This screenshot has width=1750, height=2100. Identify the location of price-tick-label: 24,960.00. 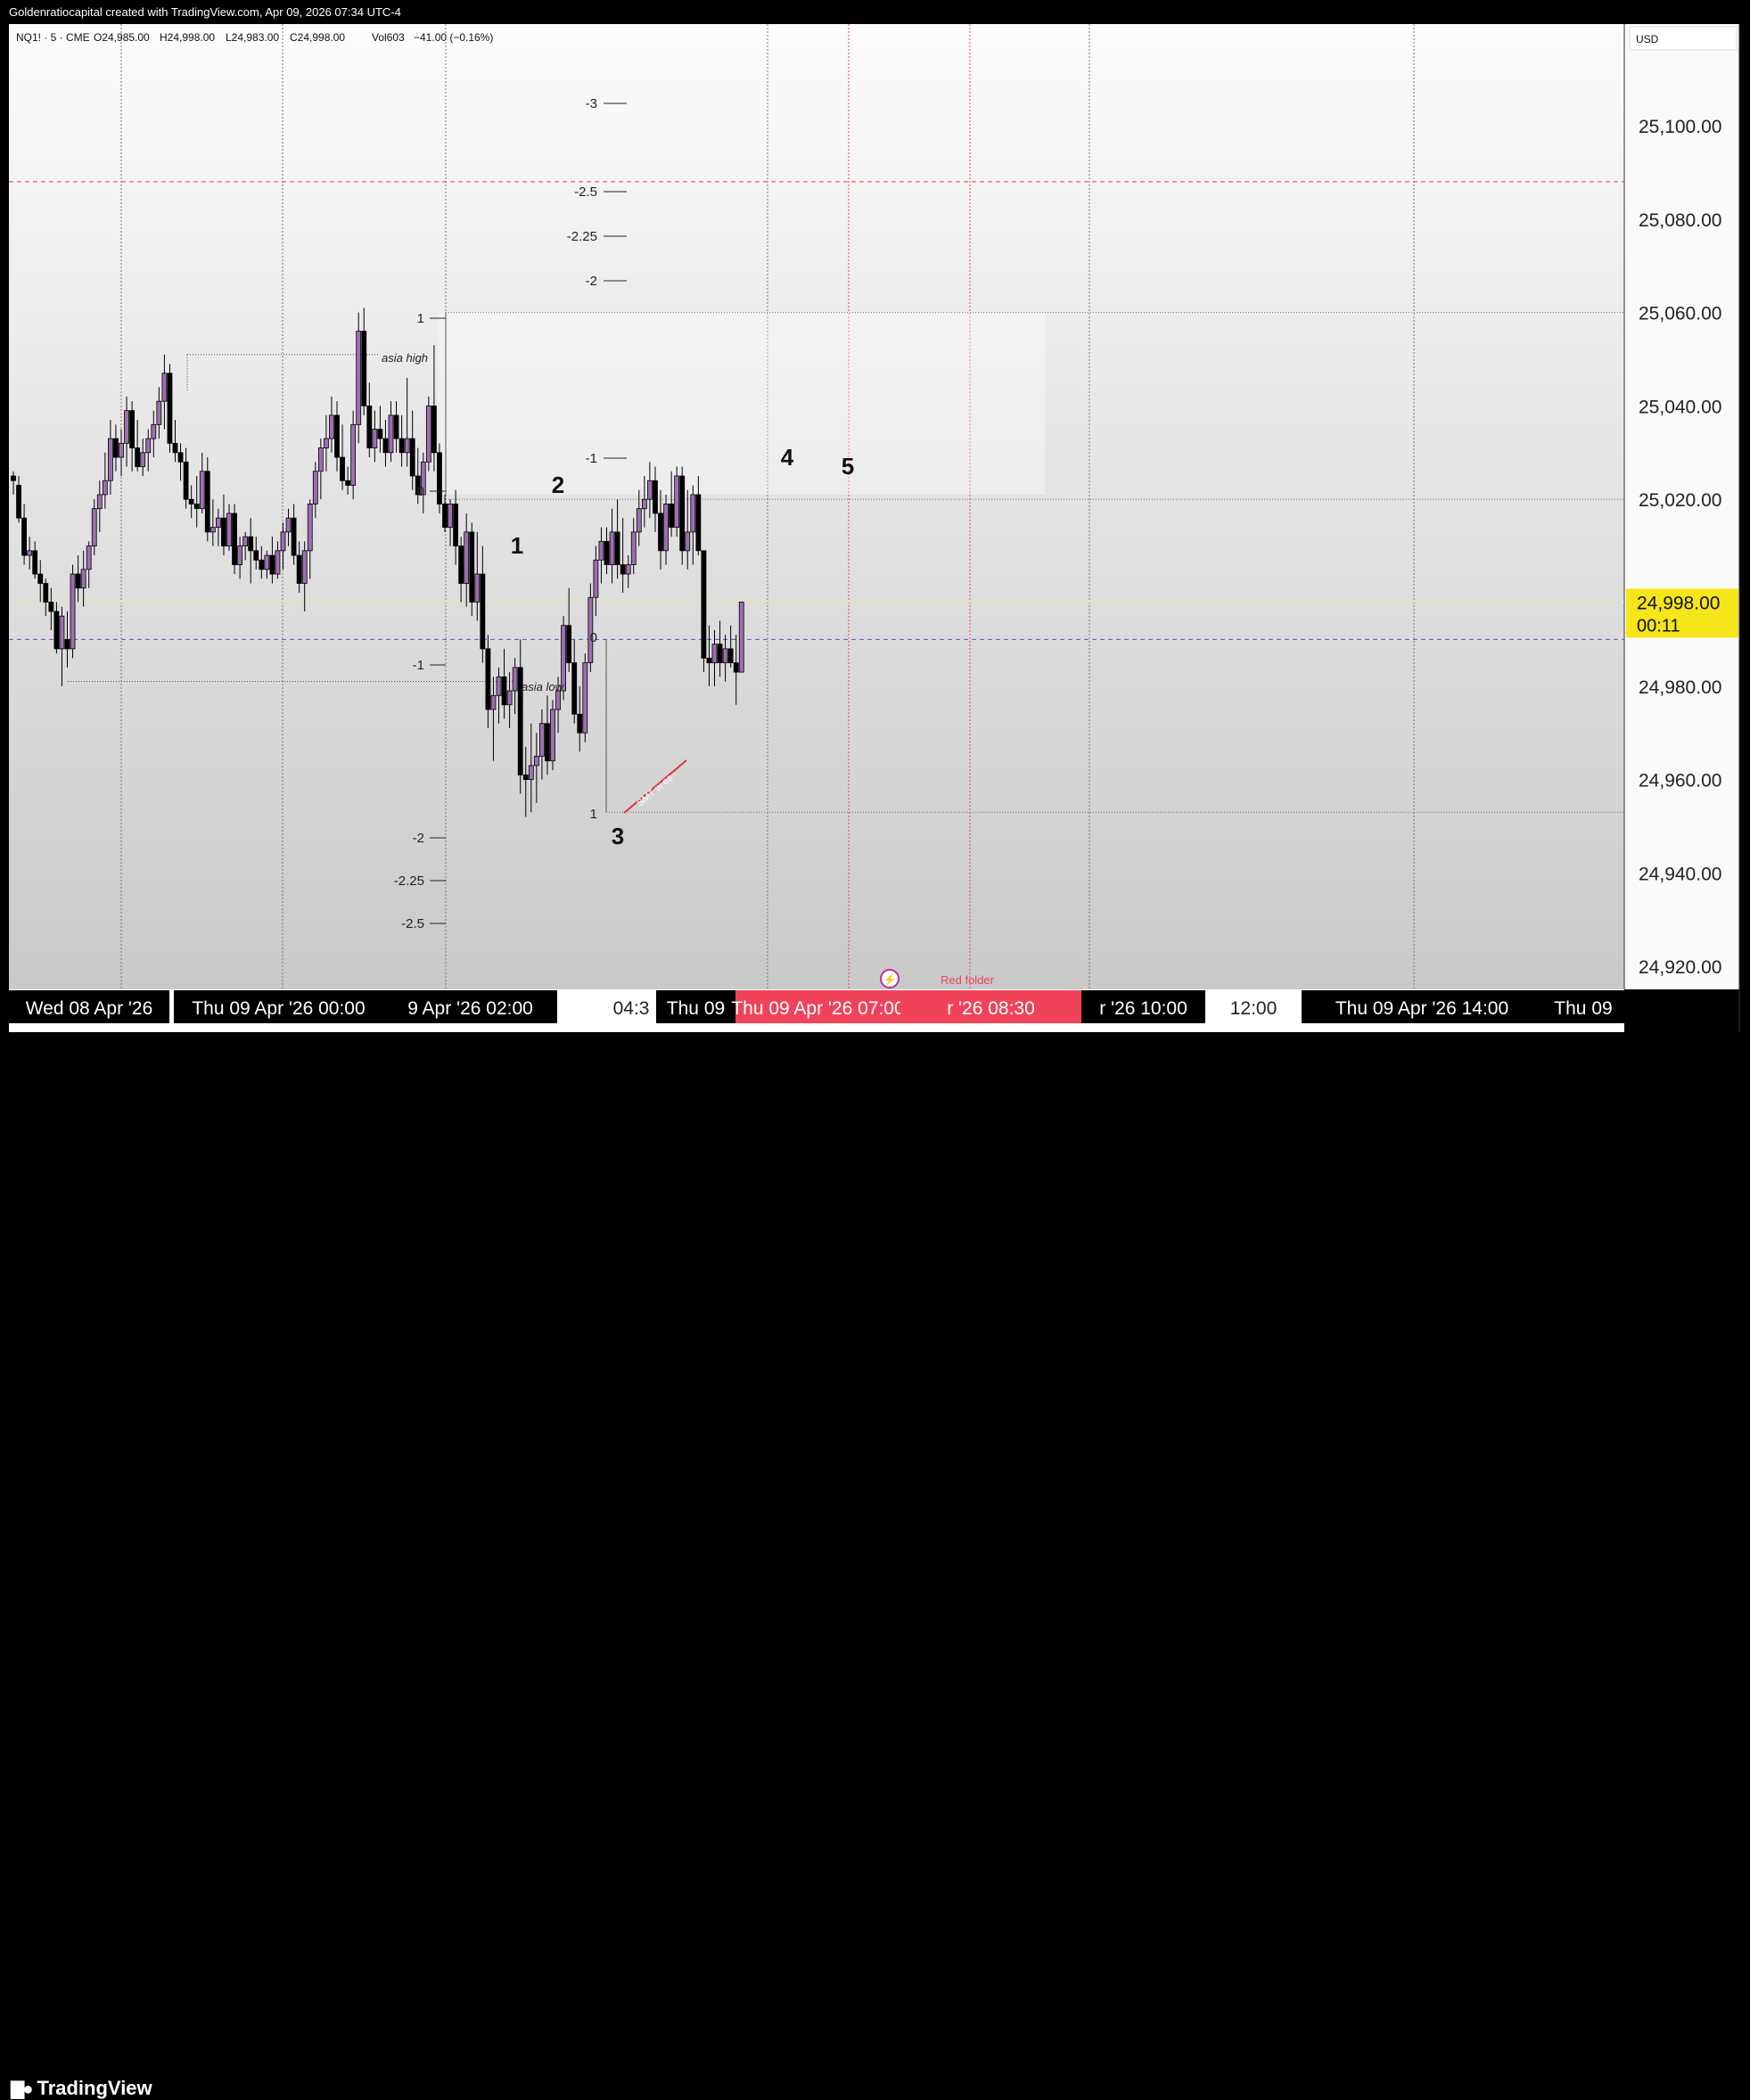
(1680, 781).